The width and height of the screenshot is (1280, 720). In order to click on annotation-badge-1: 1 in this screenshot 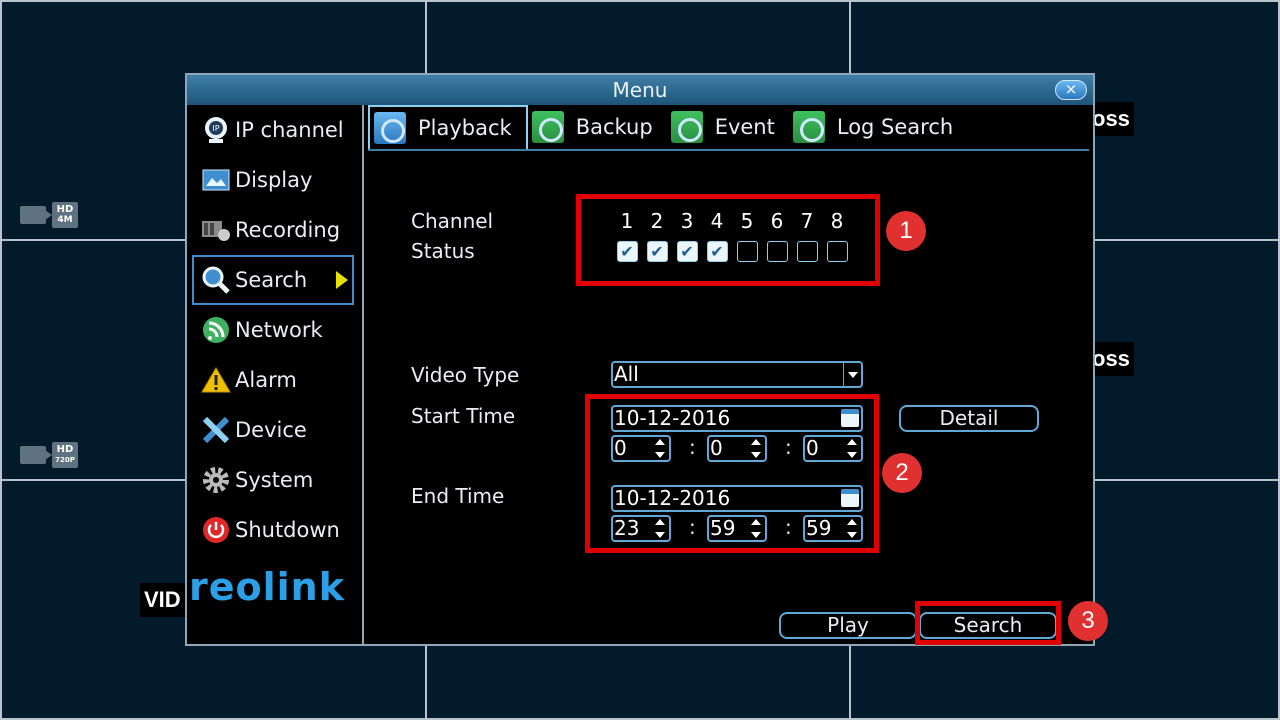, I will do `click(906, 231)`.